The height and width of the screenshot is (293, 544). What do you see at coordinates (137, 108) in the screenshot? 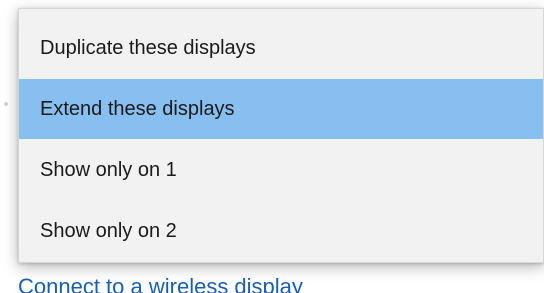
I see `menu-item-label: Extend these displays` at bounding box center [137, 108].